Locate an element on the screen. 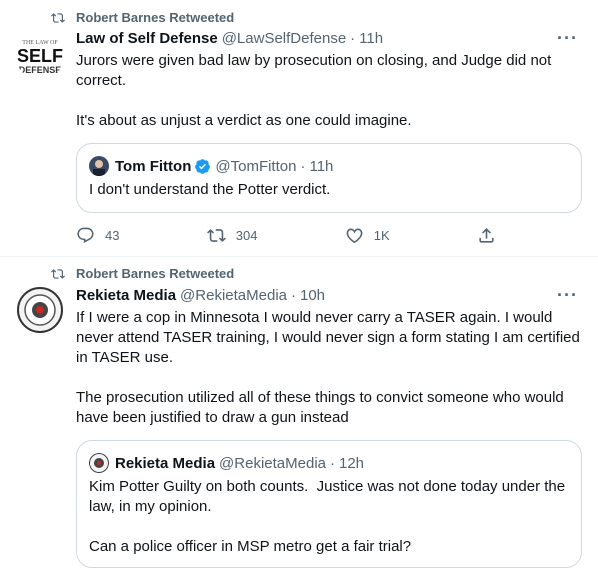 The width and height of the screenshot is (598, 585). svg-text: SELF is located at coordinates (40, 56).